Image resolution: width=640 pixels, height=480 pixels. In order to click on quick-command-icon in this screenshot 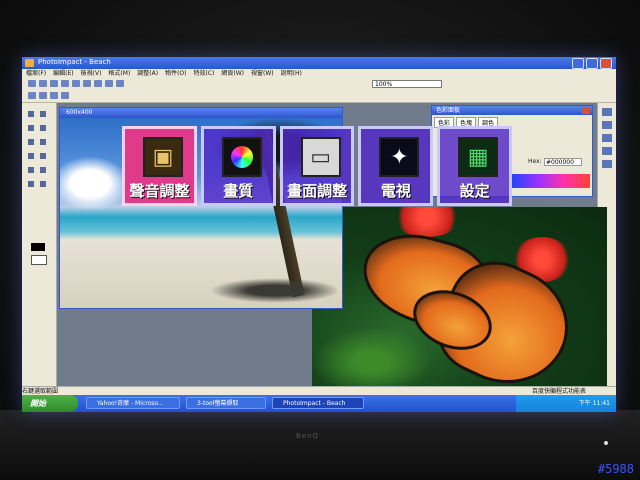, I will do `click(607, 138)`.